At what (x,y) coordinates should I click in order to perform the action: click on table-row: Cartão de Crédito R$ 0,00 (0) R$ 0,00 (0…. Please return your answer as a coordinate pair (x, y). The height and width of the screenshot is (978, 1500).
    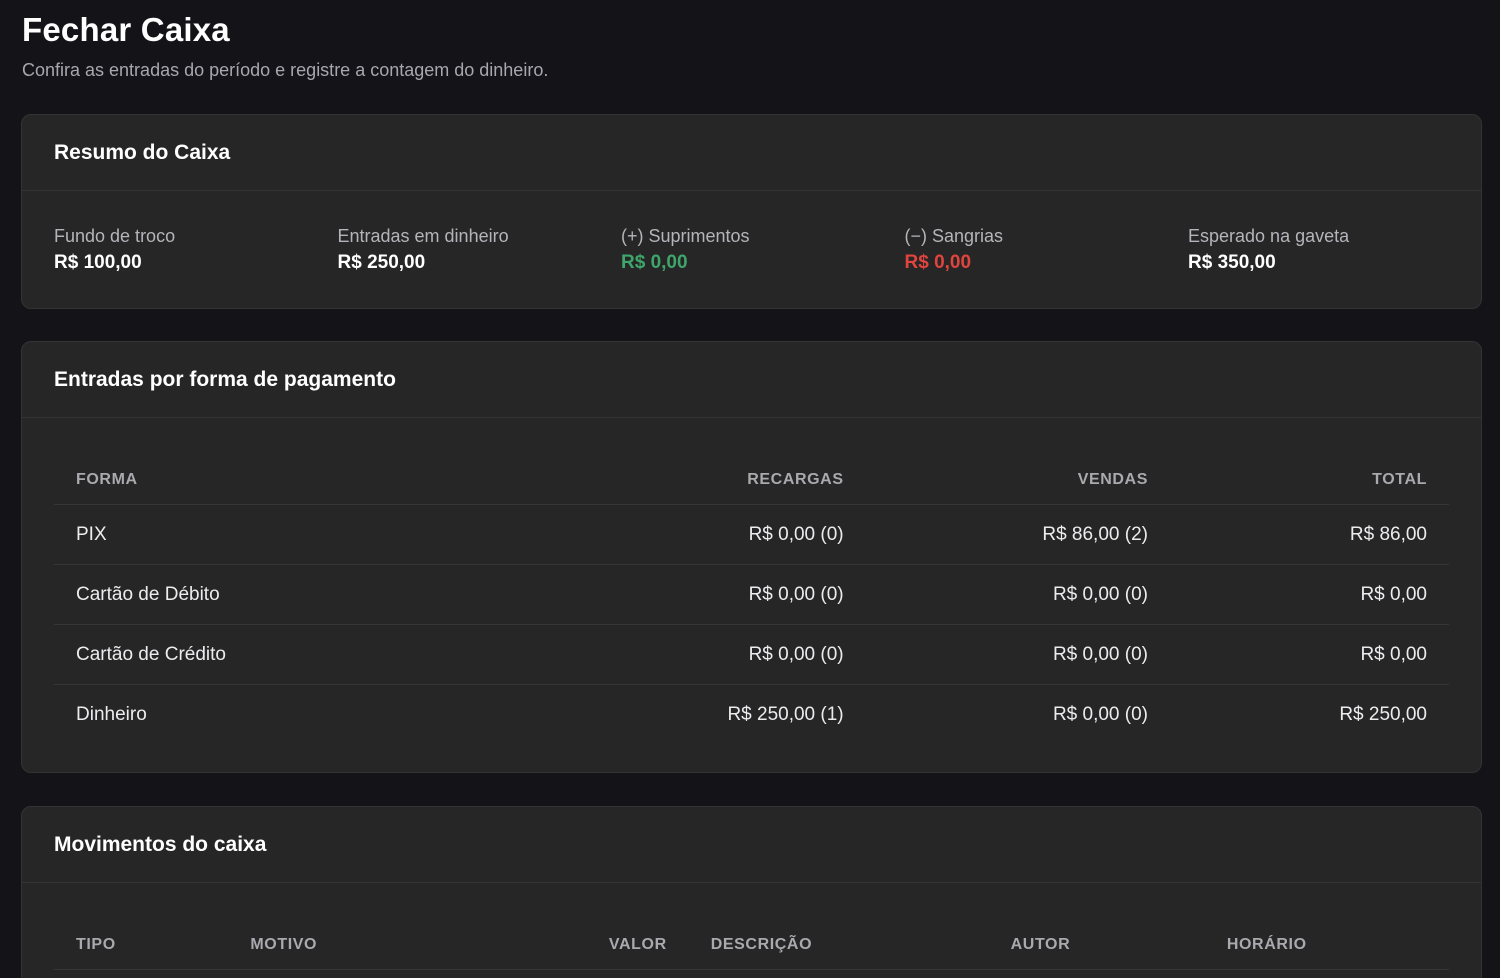
    Looking at the image, I should click on (751, 654).